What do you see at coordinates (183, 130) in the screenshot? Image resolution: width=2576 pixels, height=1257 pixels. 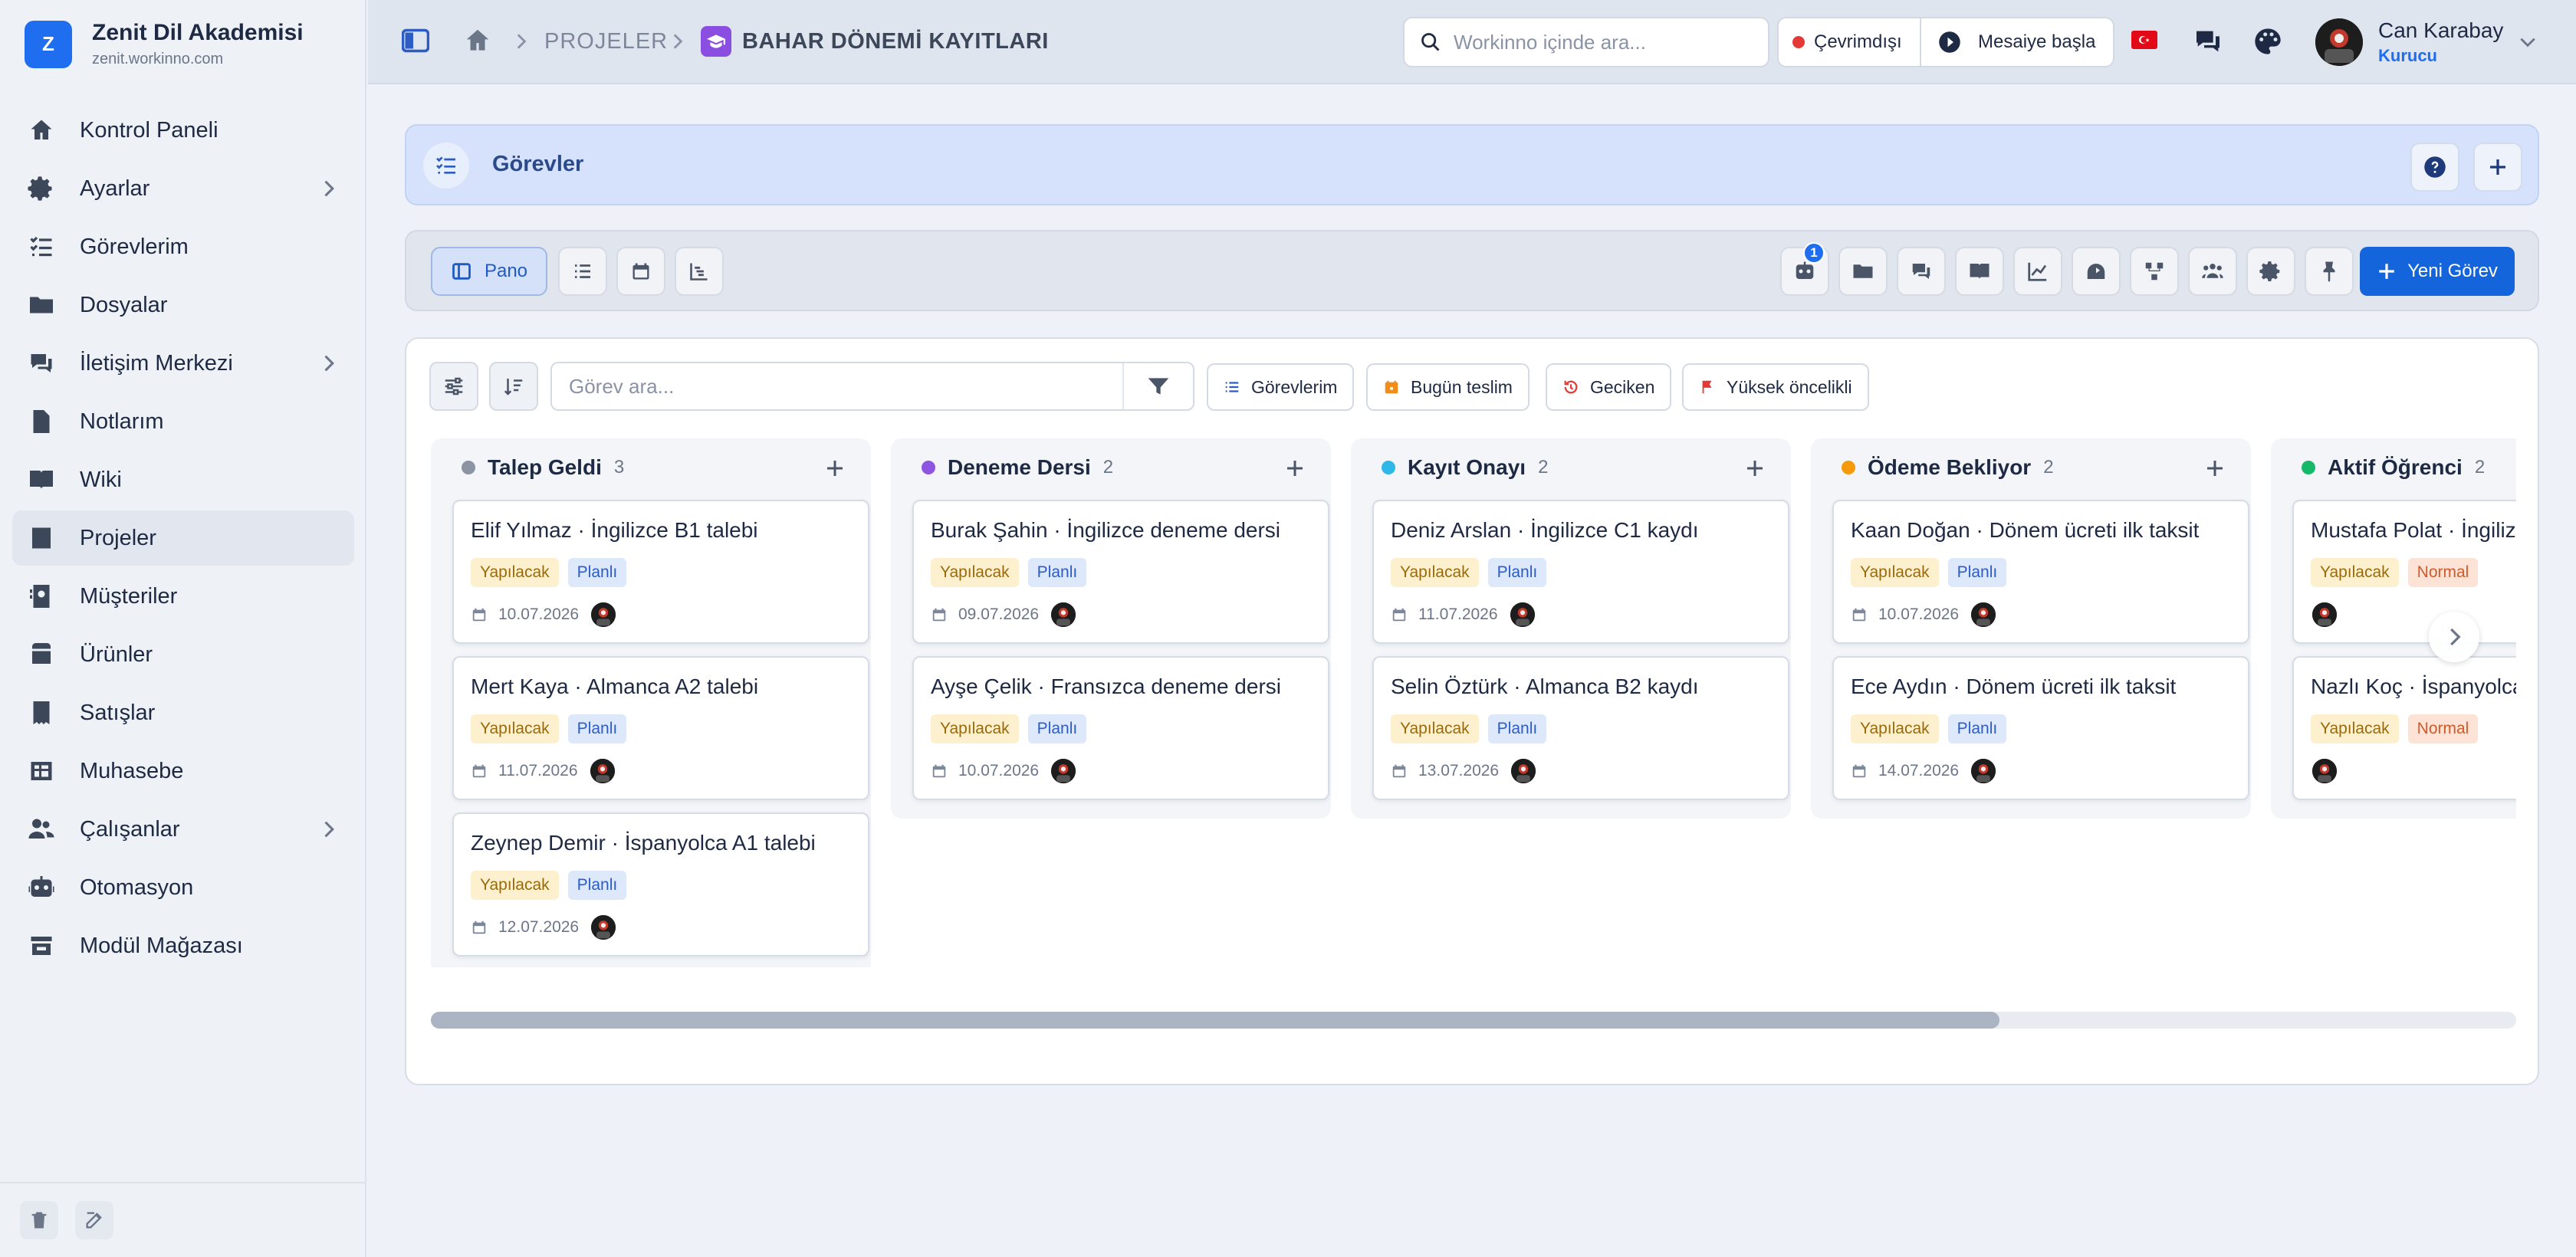 I see `sidebar-item-0: Kontrol Paneli` at bounding box center [183, 130].